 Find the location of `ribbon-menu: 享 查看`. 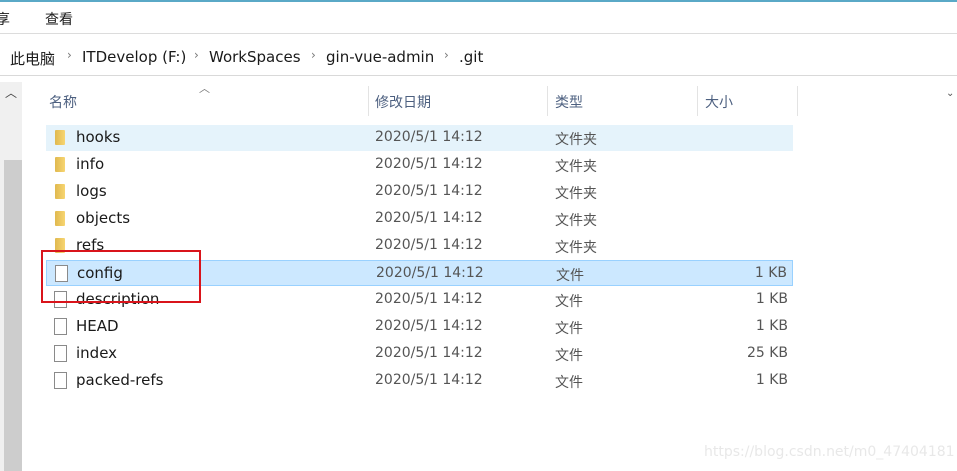

ribbon-menu: 享 查看 is located at coordinates (478, 18).